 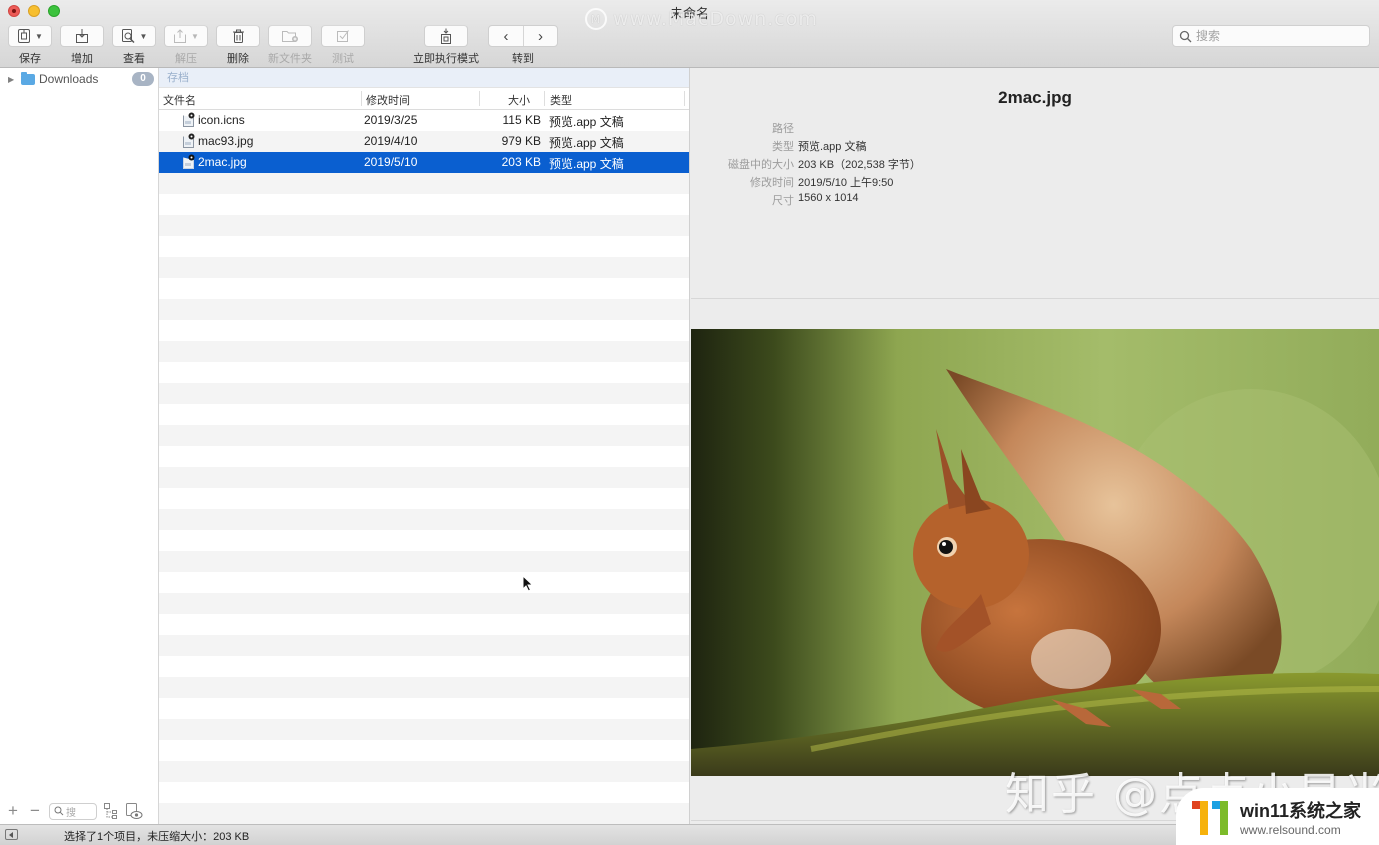 What do you see at coordinates (689, 34) in the screenshot?
I see `toolbar: 未命名 M www.MacDown.com ▼ 保存 增加 ▼ 查看 ▼ 解压` at bounding box center [689, 34].